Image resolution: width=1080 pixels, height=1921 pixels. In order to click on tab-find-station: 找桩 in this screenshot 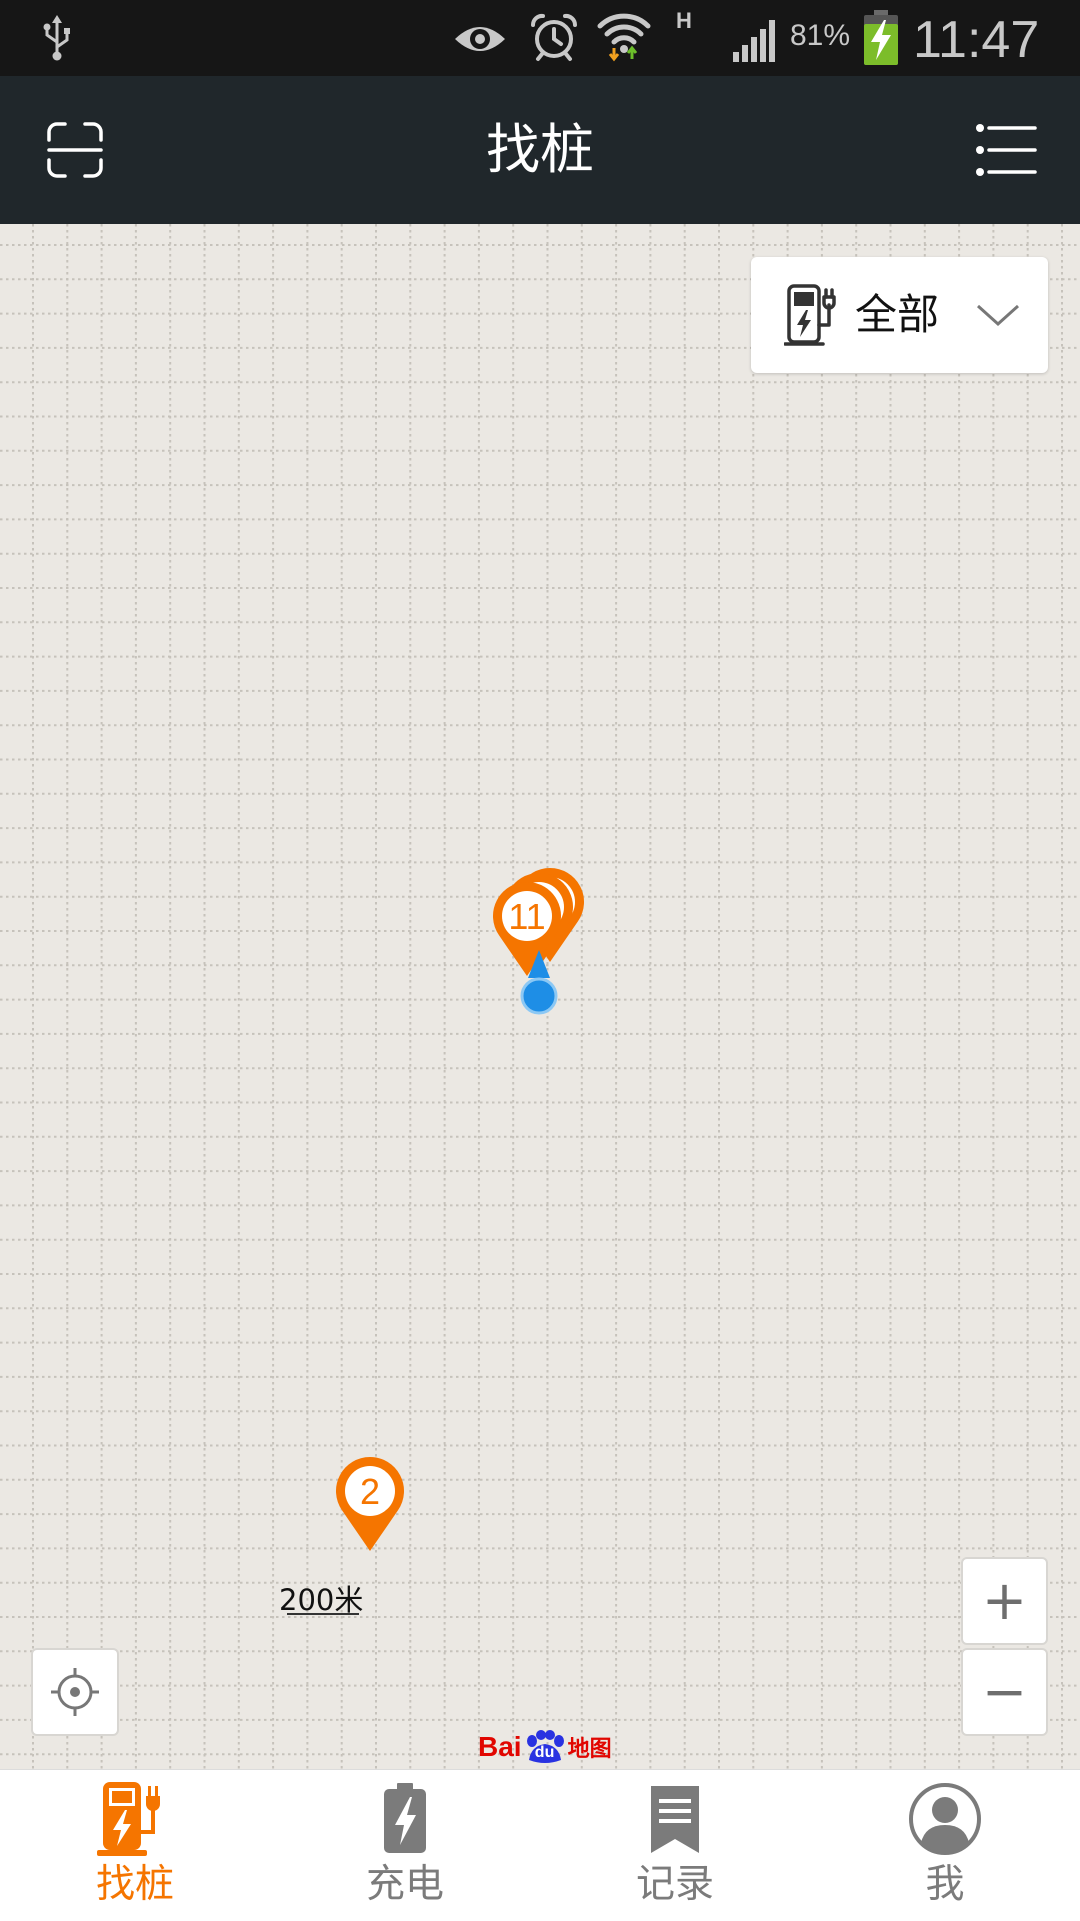, I will do `click(135, 1845)`.